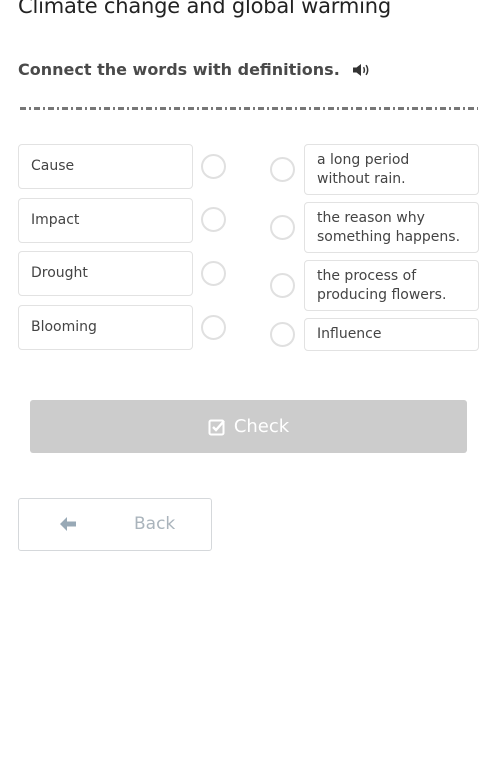 This screenshot has height=763, width=500. Describe the element at coordinates (382, 285) in the screenshot. I see `definition-label: the process of producing flowers.` at that location.